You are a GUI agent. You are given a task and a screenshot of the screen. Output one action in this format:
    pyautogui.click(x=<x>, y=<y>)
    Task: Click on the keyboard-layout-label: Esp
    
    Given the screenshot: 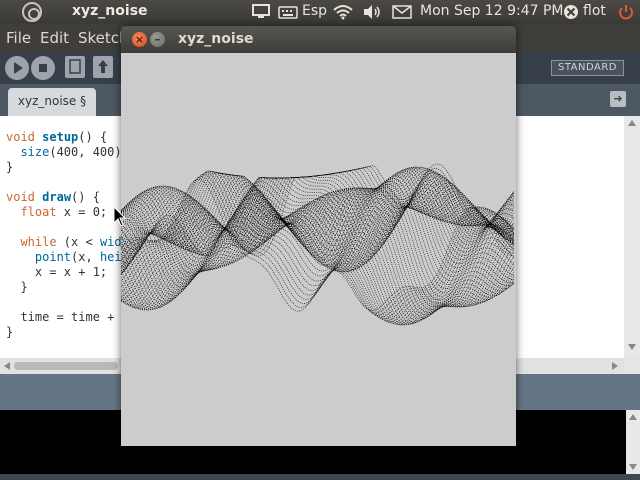 What is the action you would take?
    pyautogui.click(x=314, y=11)
    